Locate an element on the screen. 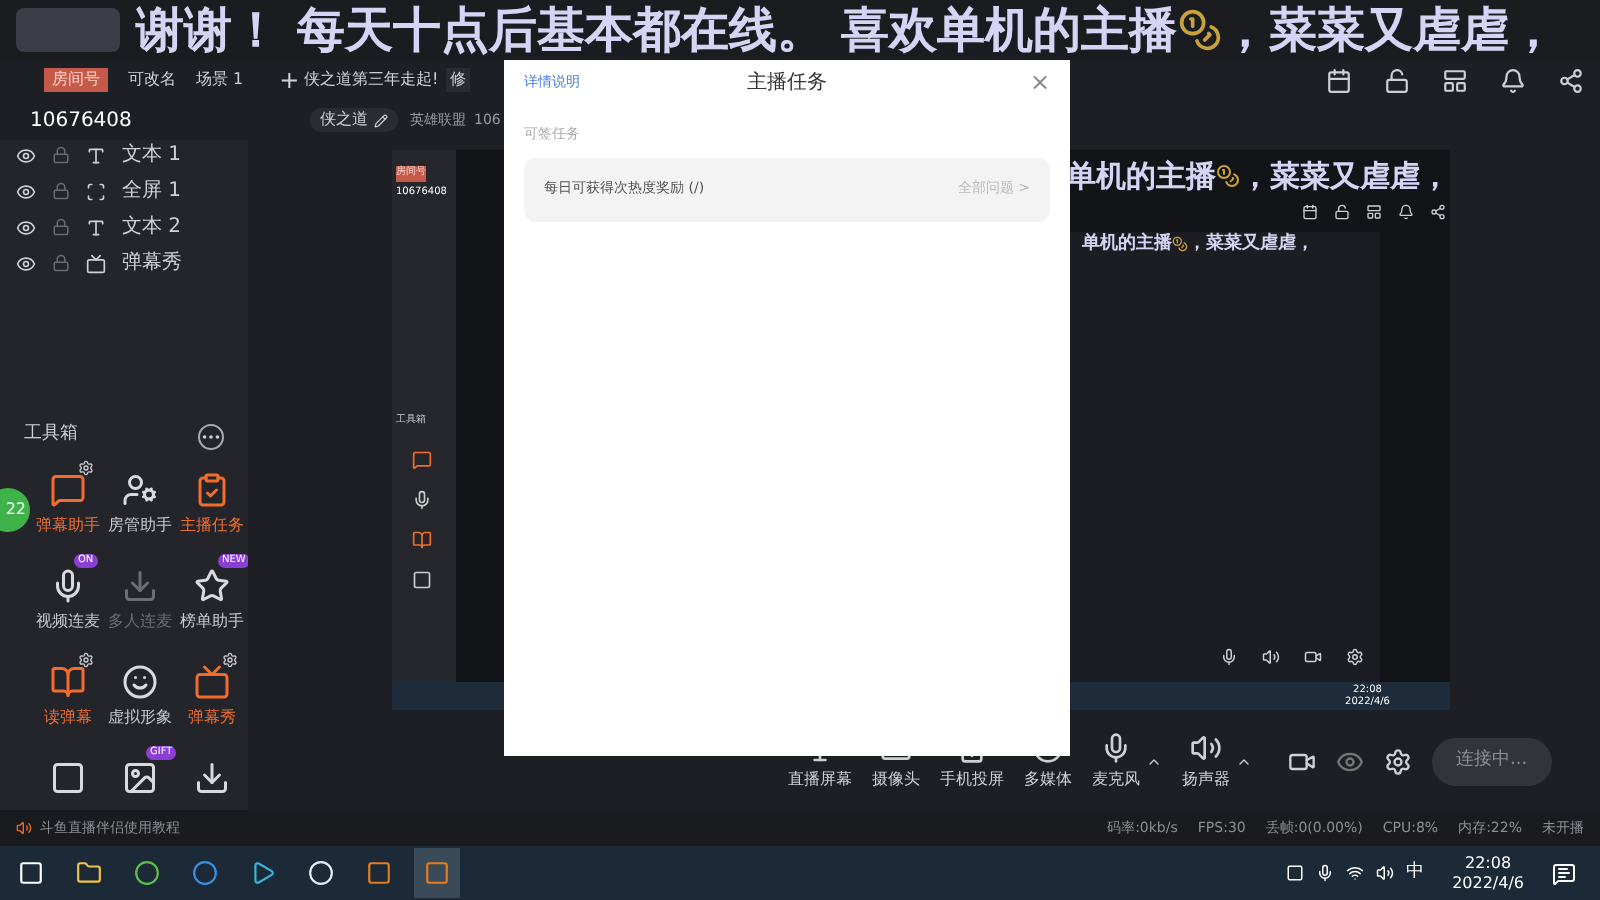 Image resolution: width=1600 pixels, height=900 pixels. room-id: 10676408 is located at coordinates (82, 121).